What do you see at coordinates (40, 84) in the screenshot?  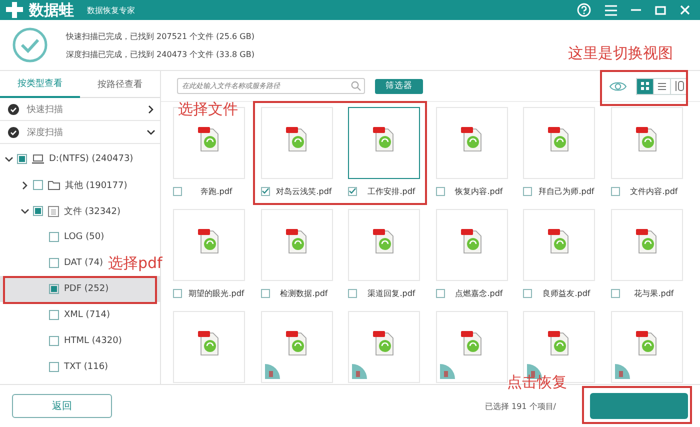 I see `view-tab: 按类型查看` at bounding box center [40, 84].